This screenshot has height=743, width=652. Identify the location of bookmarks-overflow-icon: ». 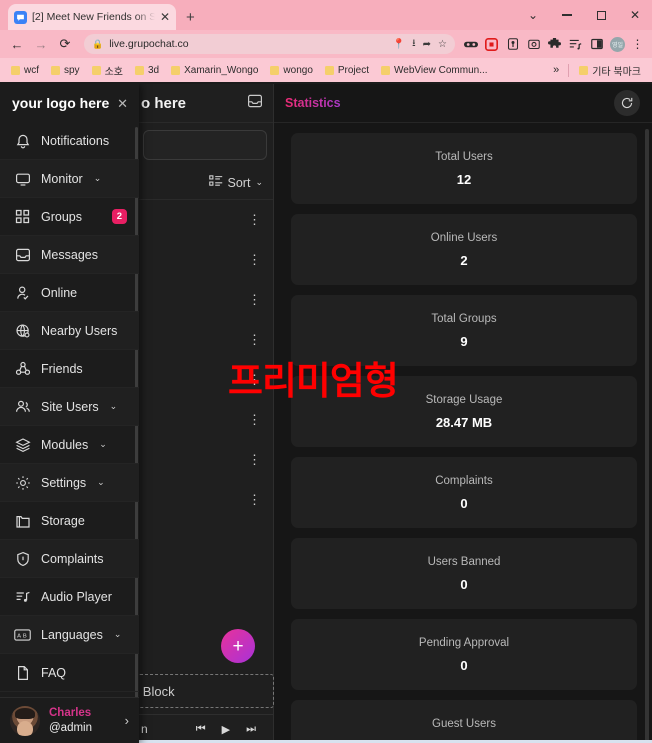
(556, 70).